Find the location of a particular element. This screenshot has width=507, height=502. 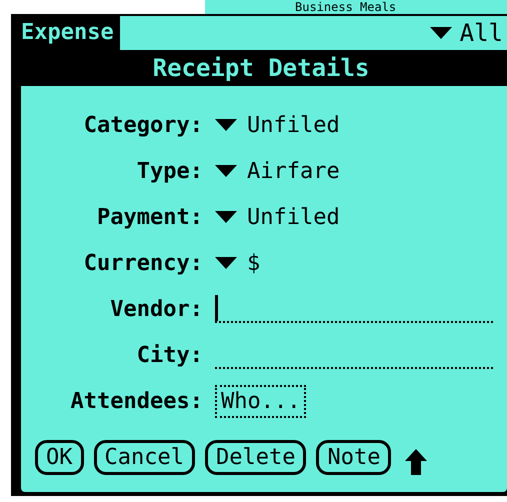

field-label: City: is located at coordinates (169, 355).